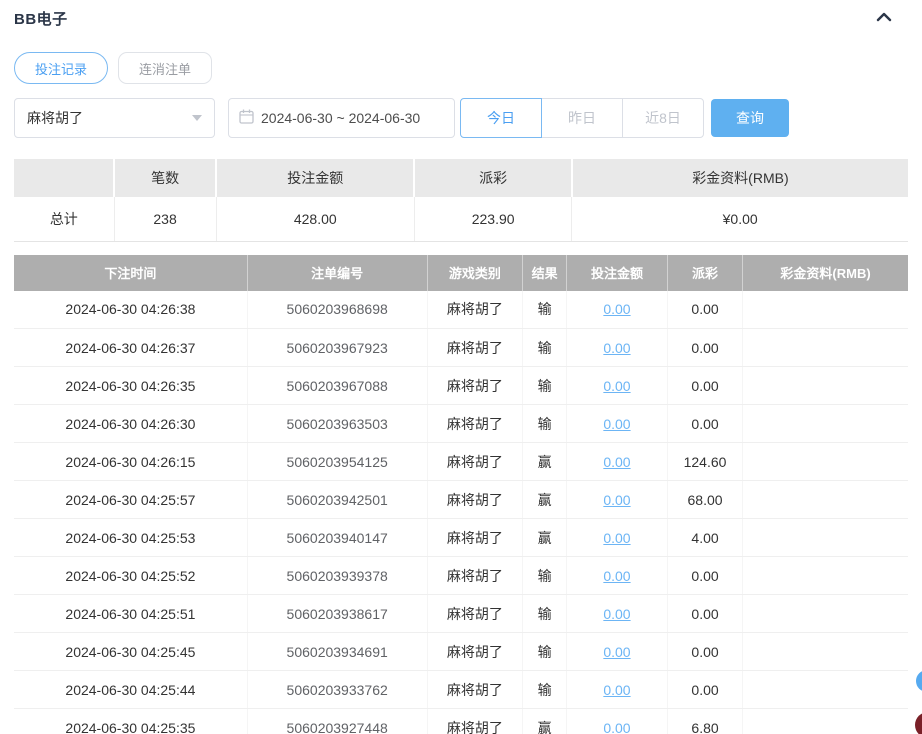  What do you see at coordinates (493, 219) in the screenshot?
I see `total-payout: 223.90` at bounding box center [493, 219].